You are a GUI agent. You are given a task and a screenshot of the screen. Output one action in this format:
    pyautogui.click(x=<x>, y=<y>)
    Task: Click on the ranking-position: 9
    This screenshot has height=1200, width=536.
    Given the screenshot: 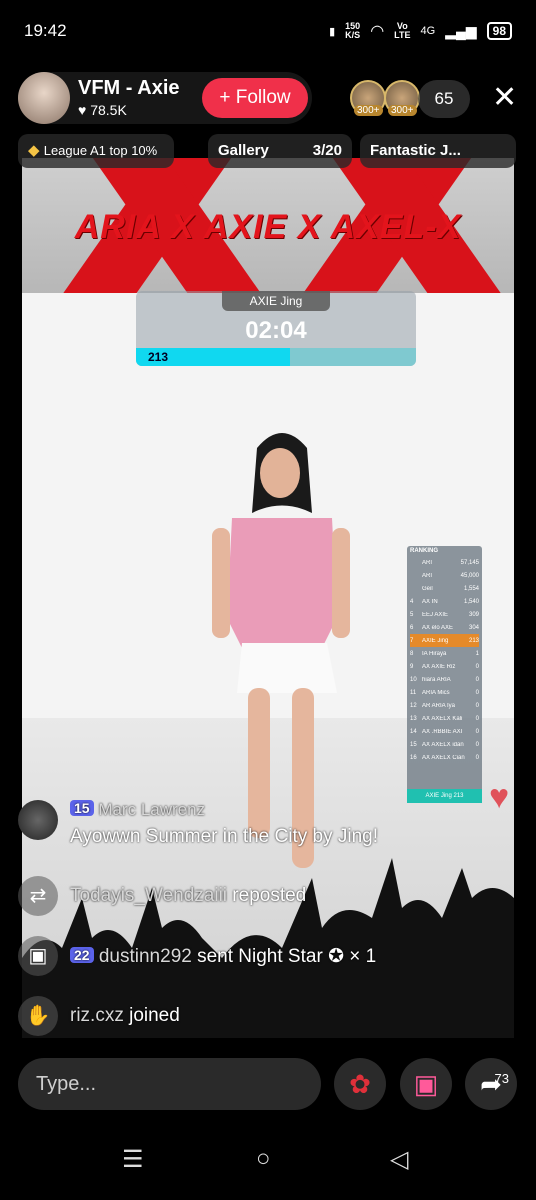 What is the action you would take?
    pyautogui.click(x=412, y=666)
    